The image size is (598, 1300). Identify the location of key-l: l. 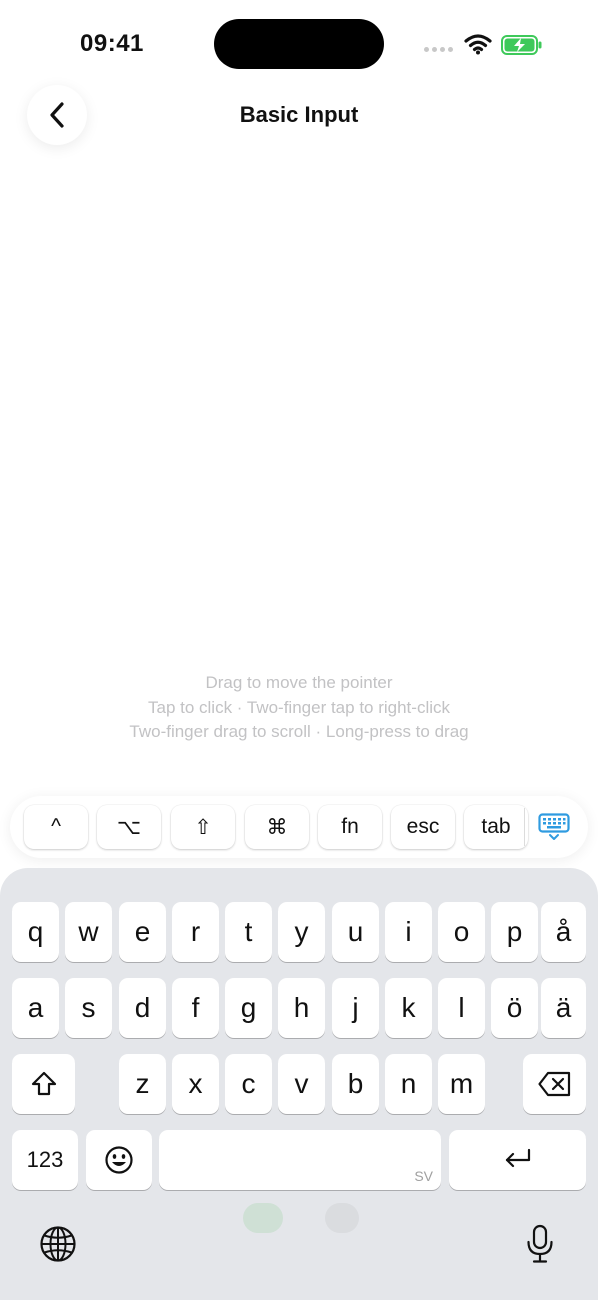
(461, 1008).